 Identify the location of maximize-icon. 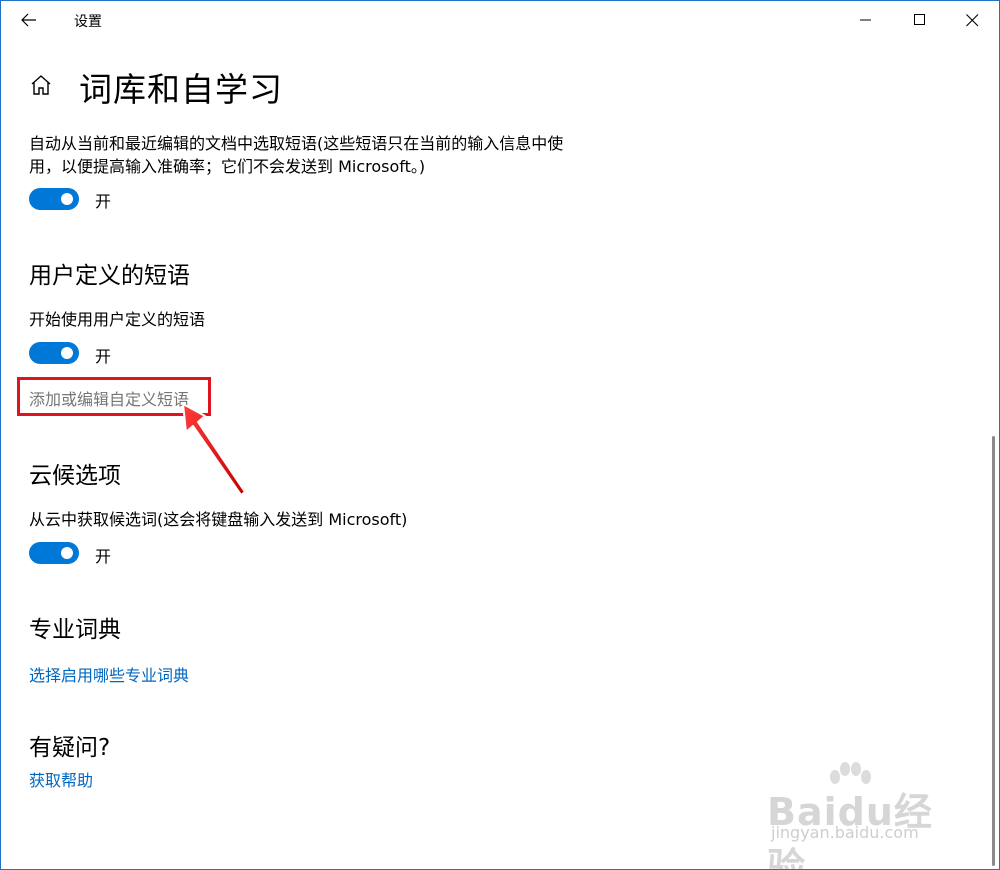
(919, 19).